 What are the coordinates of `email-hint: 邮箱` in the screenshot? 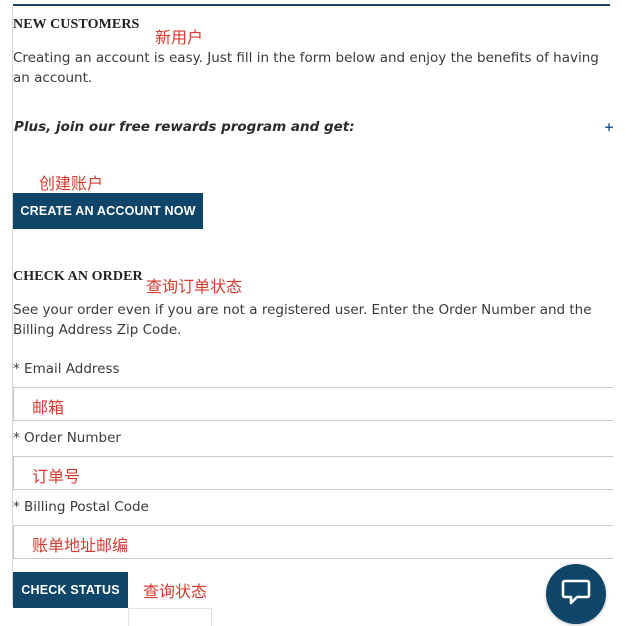 It's located at (48, 407).